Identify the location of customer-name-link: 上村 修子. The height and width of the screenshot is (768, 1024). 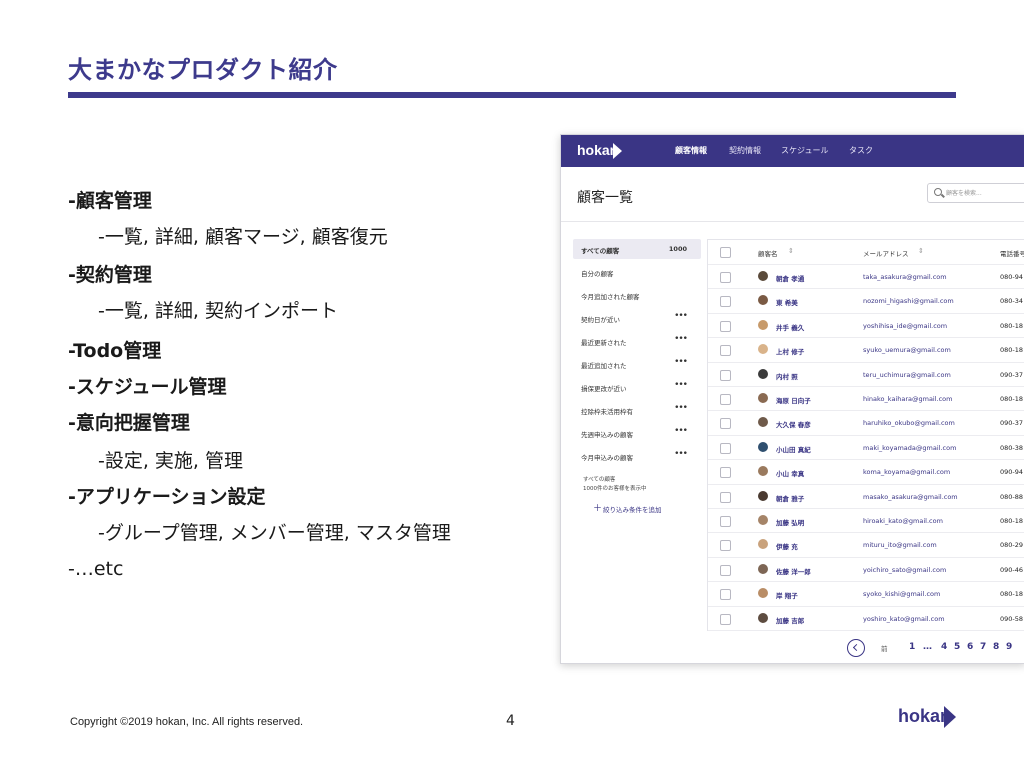
(790, 351).